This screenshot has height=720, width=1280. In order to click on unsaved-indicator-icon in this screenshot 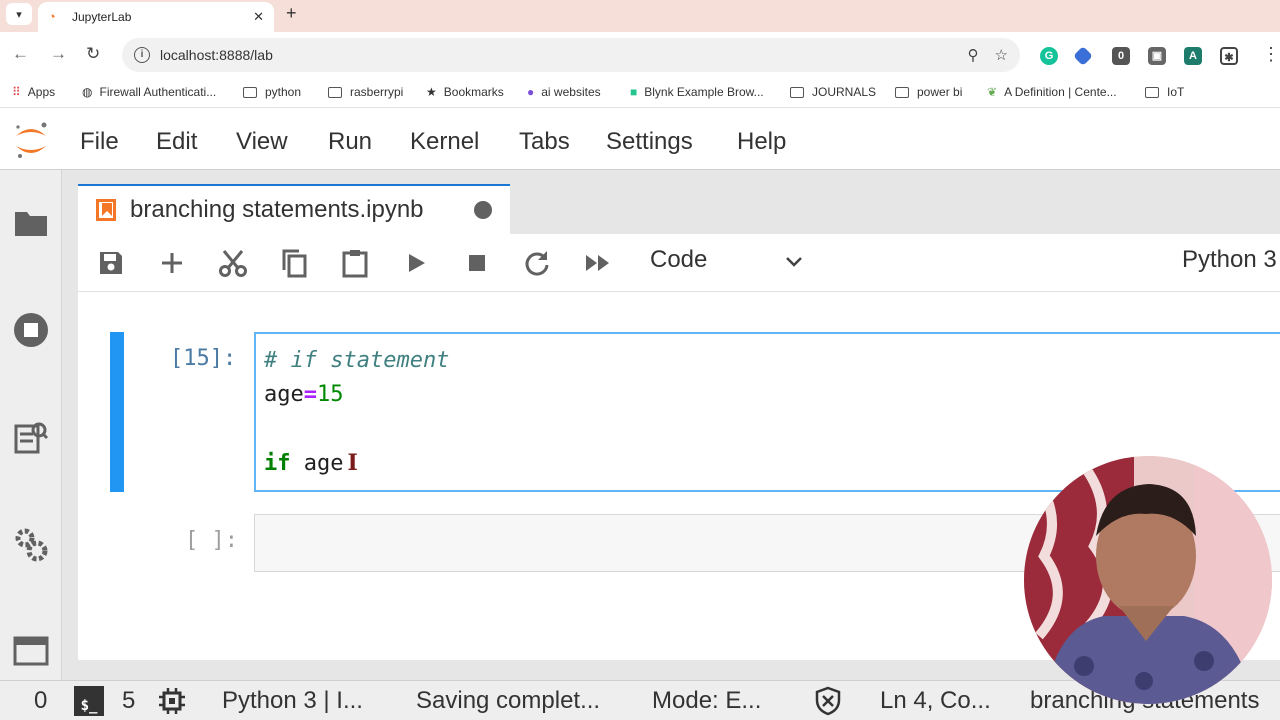, I will do `click(483, 210)`.